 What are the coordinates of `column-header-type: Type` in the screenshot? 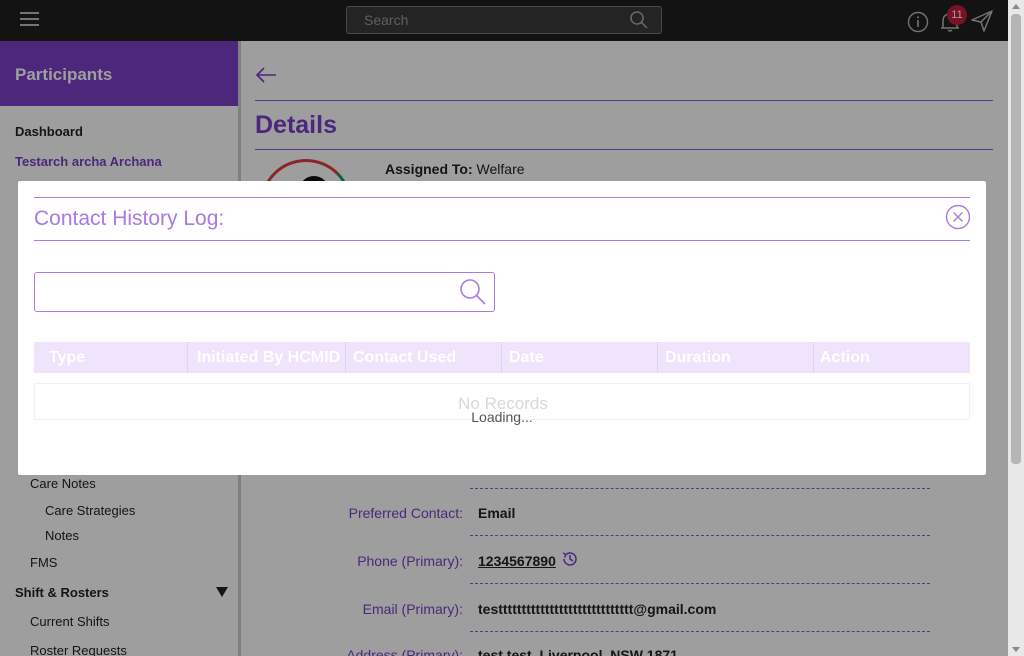 It's located at (111, 357).